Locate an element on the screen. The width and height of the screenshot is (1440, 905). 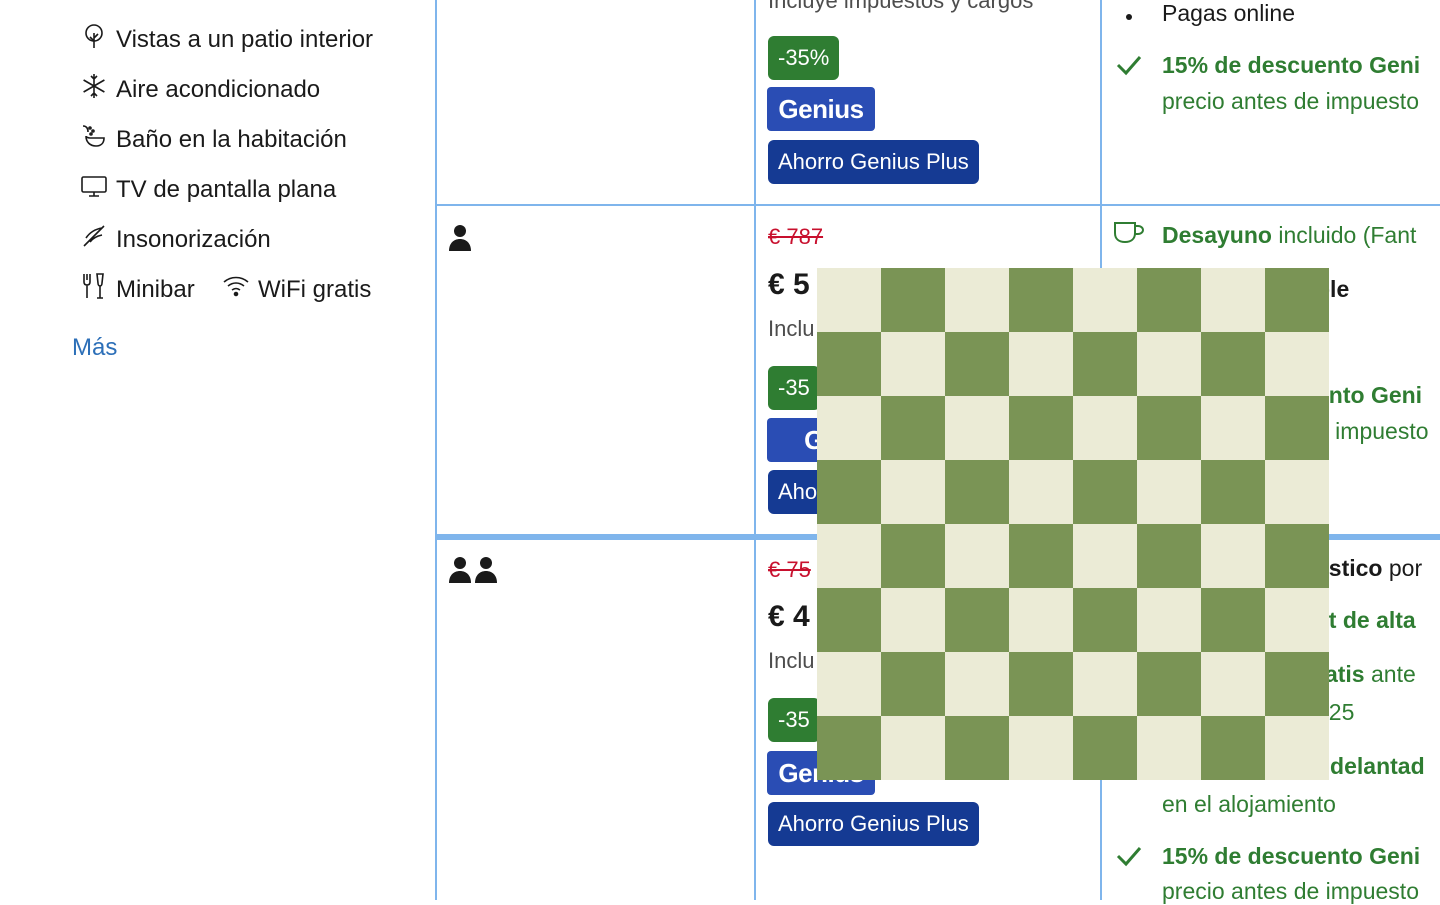
amenity-courtyard-view: Vistas a un patio interior is located at coordinates (226, 39).